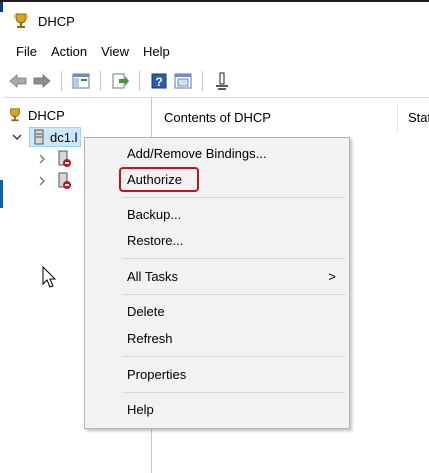 Image resolution: width=429 pixels, height=473 pixels. What do you see at coordinates (275, 118) in the screenshot?
I see `column-header-contents: Contents of DHCP` at bounding box center [275, 118].